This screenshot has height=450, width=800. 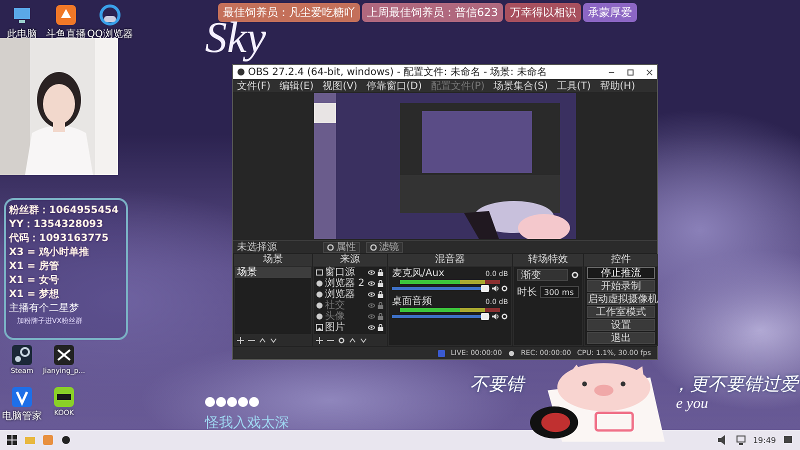 I want to click on slogan-text: 主播有个二星梦, so click(x=44, y=308).